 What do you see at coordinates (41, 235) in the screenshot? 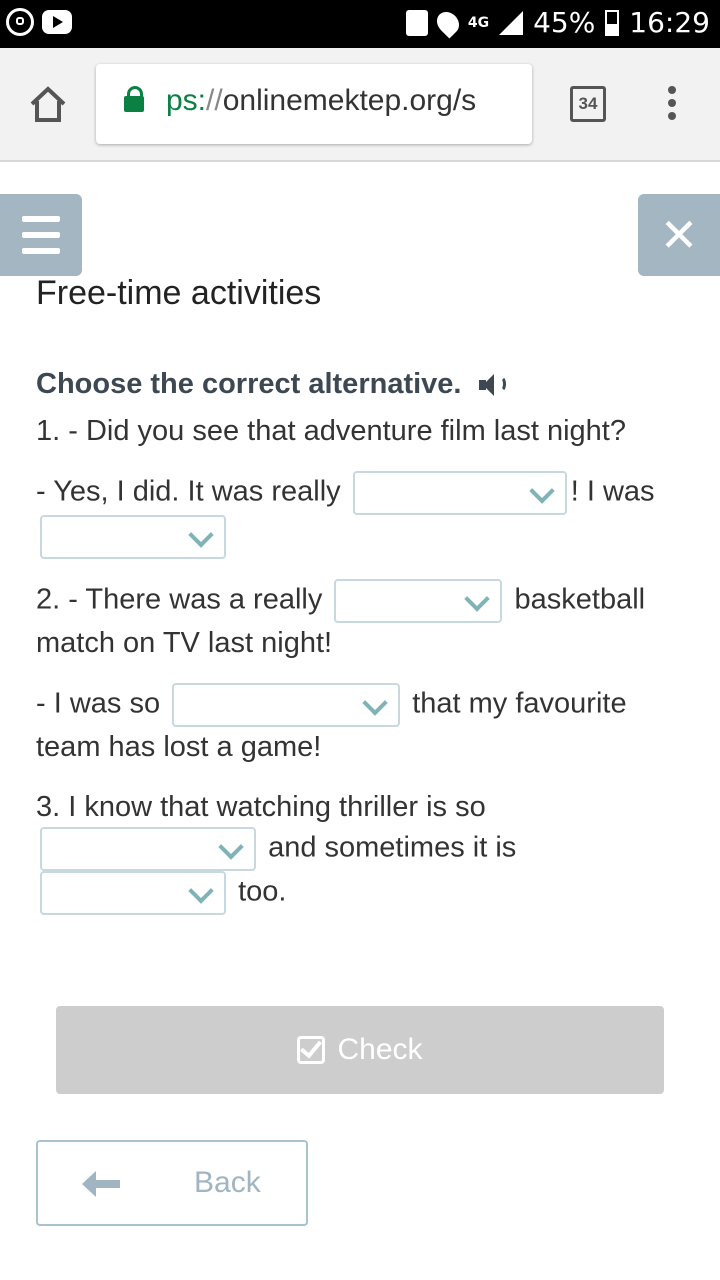
I see `menu-button` at bounding box center [41, 235].